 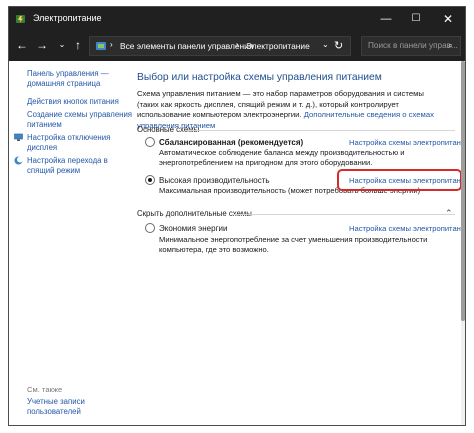 I want to click on sidebar-item-display-off: Настройка отключения дисплея, so click(x=68, y=143).